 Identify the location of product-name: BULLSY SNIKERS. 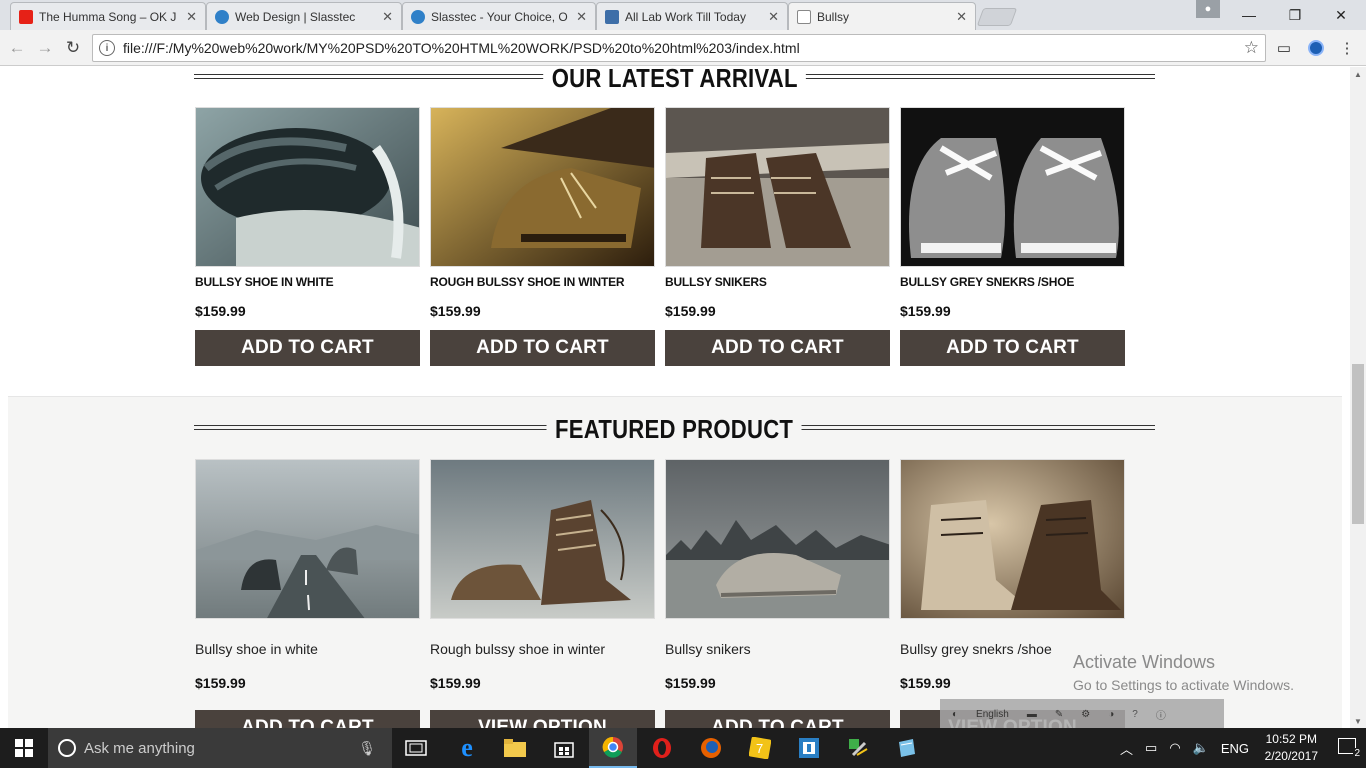
(777, 282).